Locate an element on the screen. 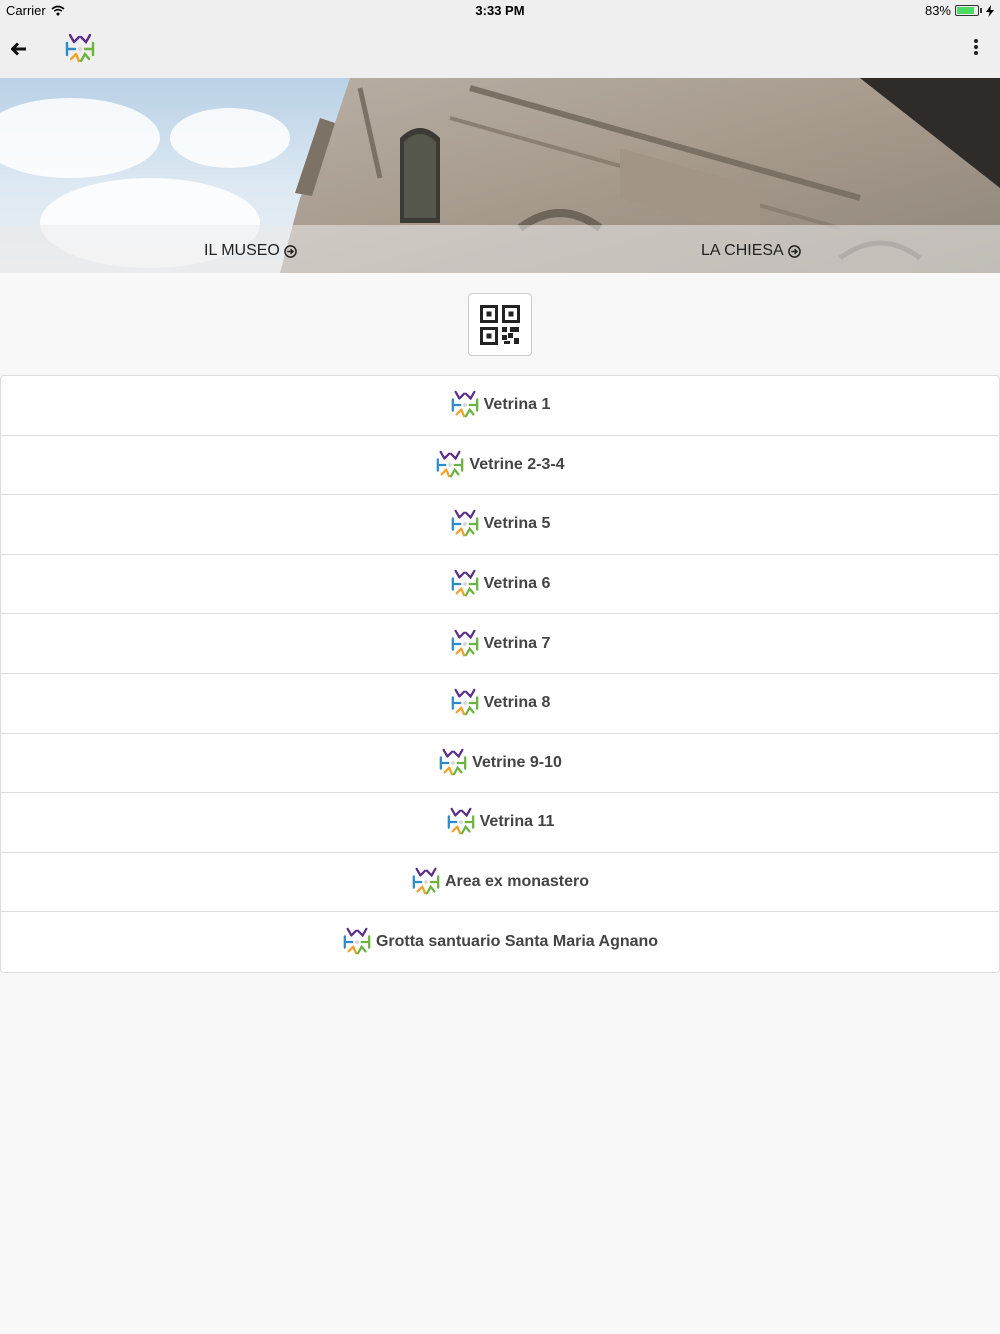  church-link-label: LA CHIESA is located at coordinates (742, 250).